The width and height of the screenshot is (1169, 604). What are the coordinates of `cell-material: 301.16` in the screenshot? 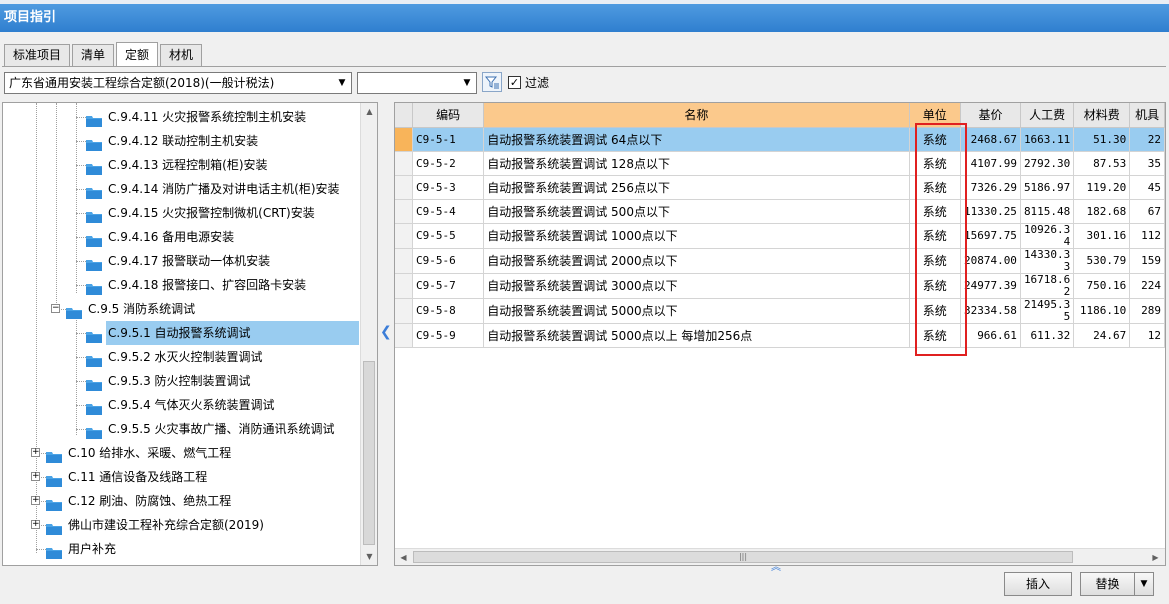 It's located at (1102, 236).